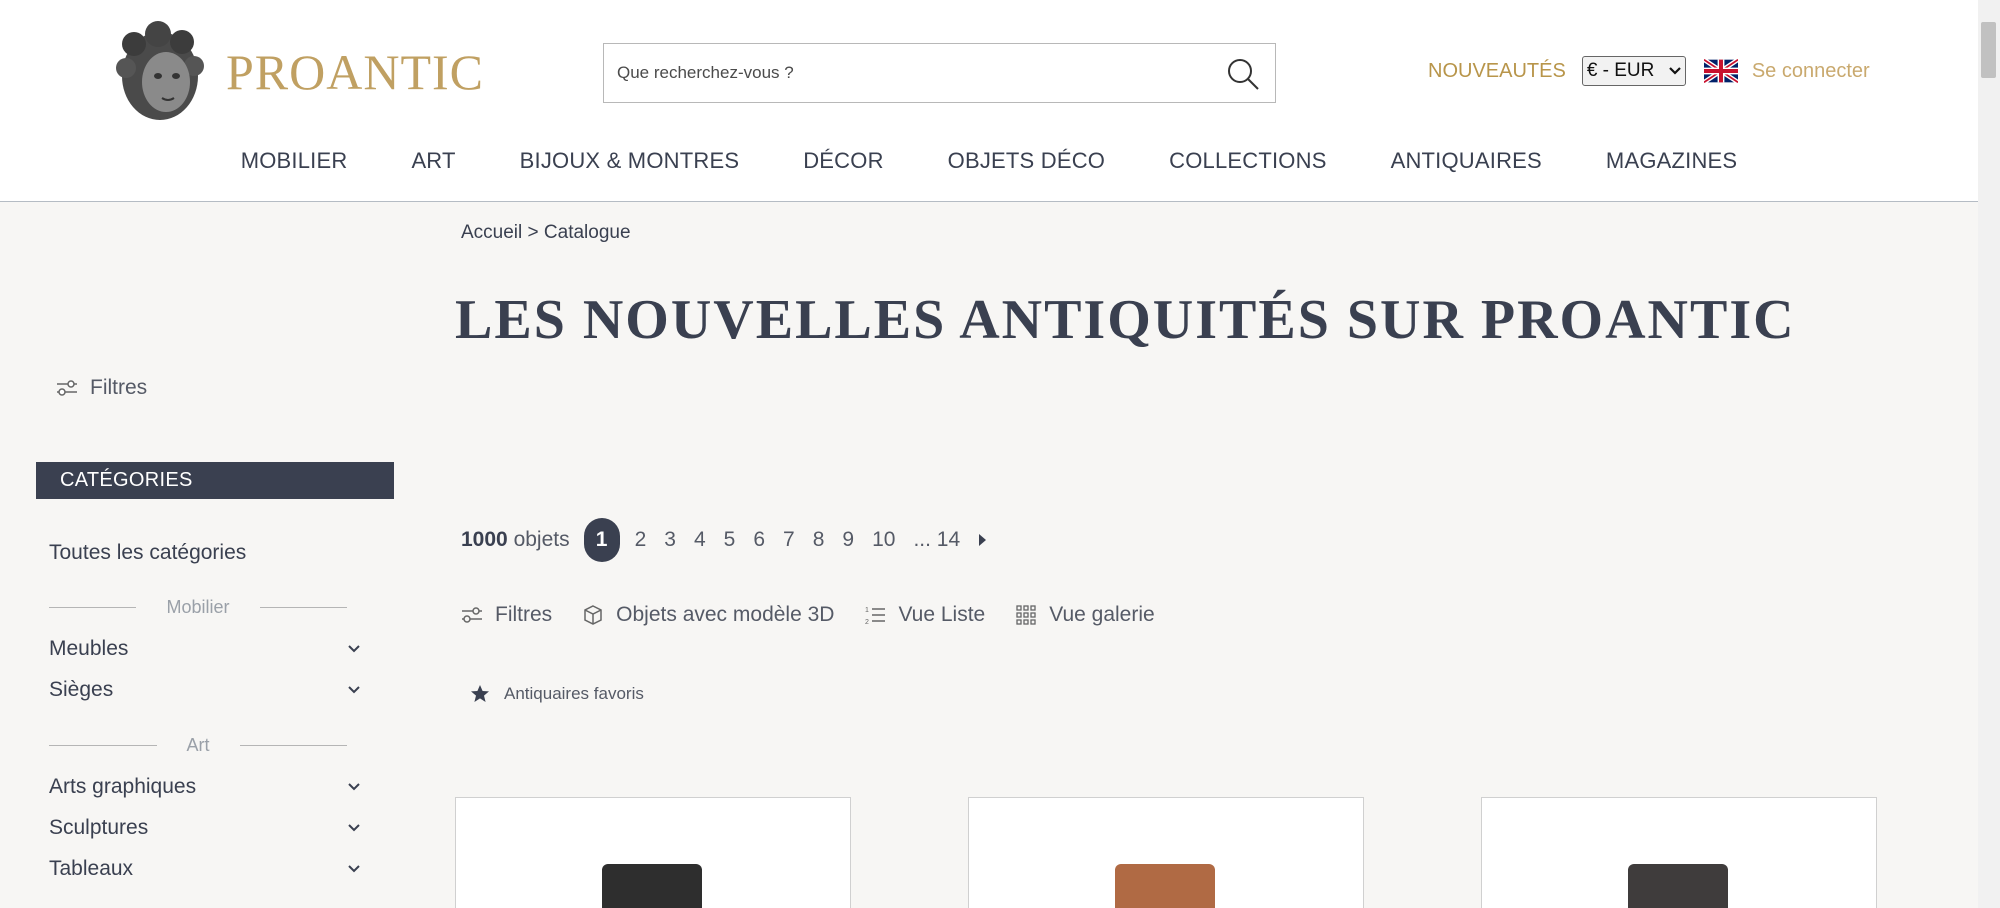 Image resolution: width=2000 pixels, height=908 pixels. Describe the element at coordinates (205, 690) in the screenshot. I see `sidebar-item-sieges: Sièges` at that location.